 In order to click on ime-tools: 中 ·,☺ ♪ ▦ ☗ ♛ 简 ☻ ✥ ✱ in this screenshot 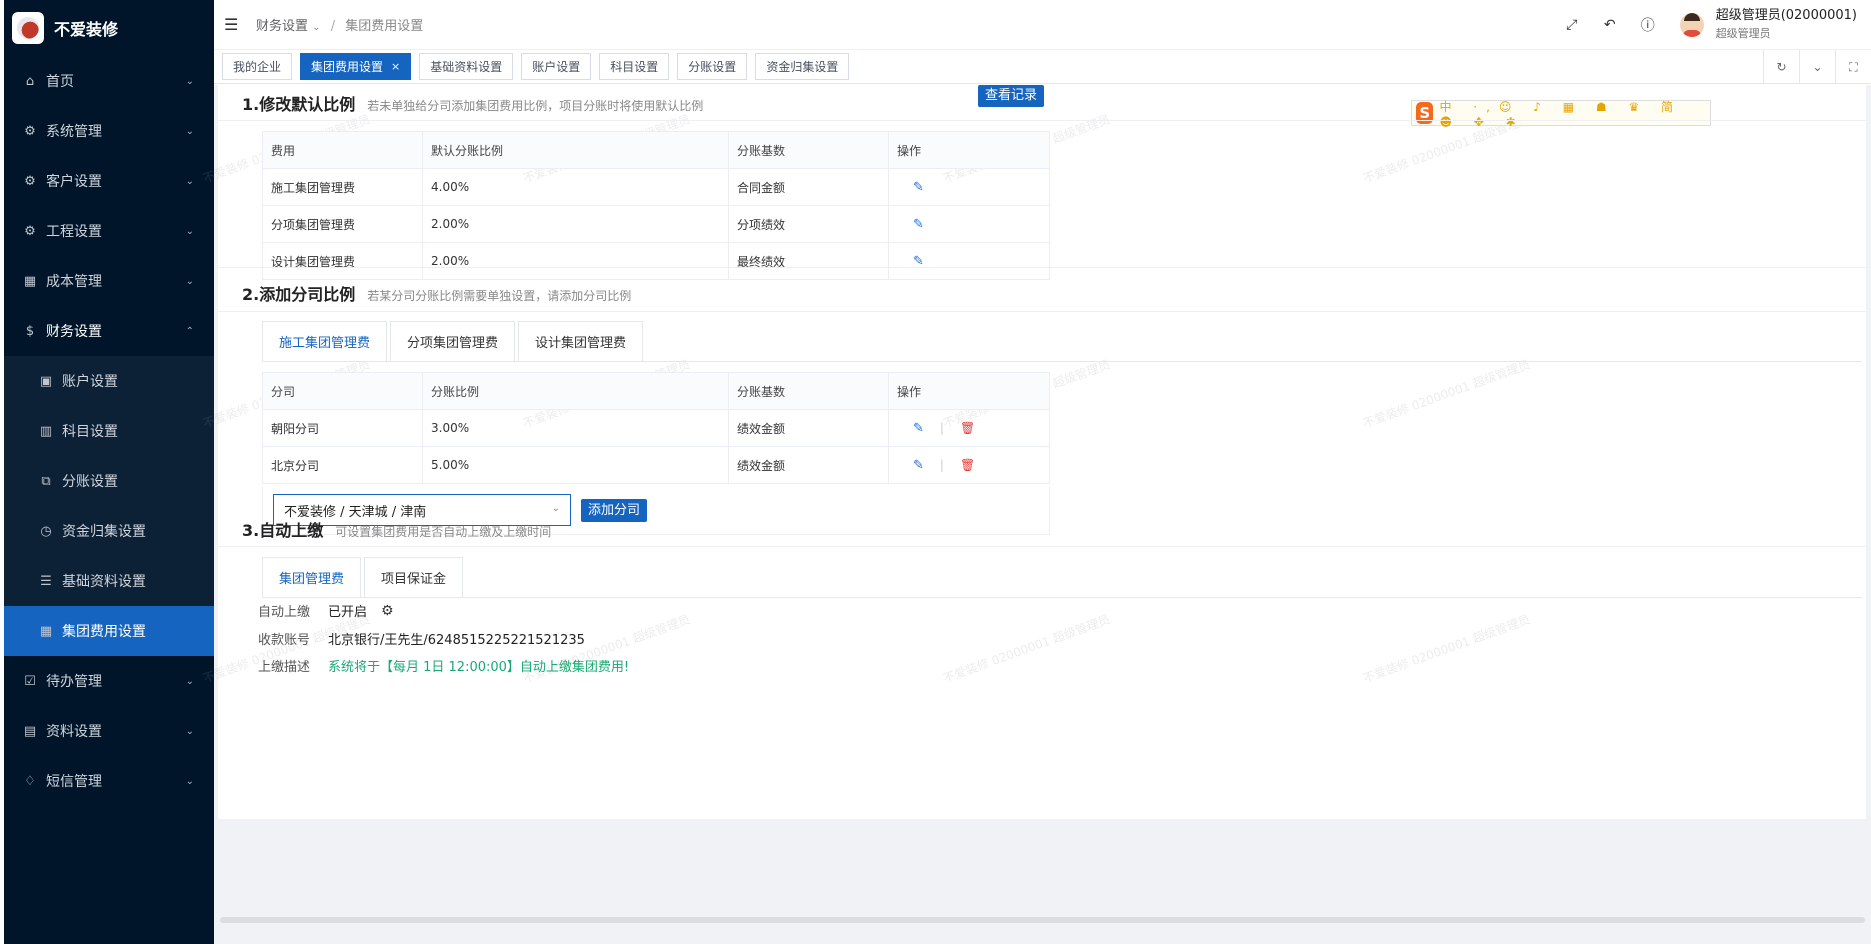, I will do `click(1561, 114)`.